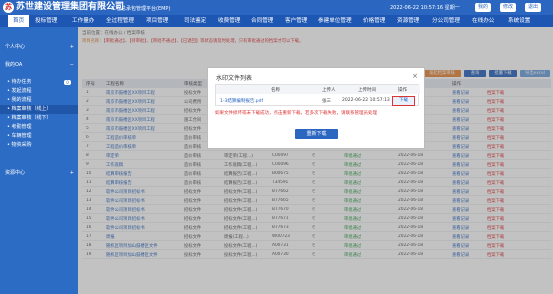 The image size is (553, 294). Describe the element at coordinates (39, 136) in the screenshot. I see `sidebar-vehicle: • 车辆管理` at that location.